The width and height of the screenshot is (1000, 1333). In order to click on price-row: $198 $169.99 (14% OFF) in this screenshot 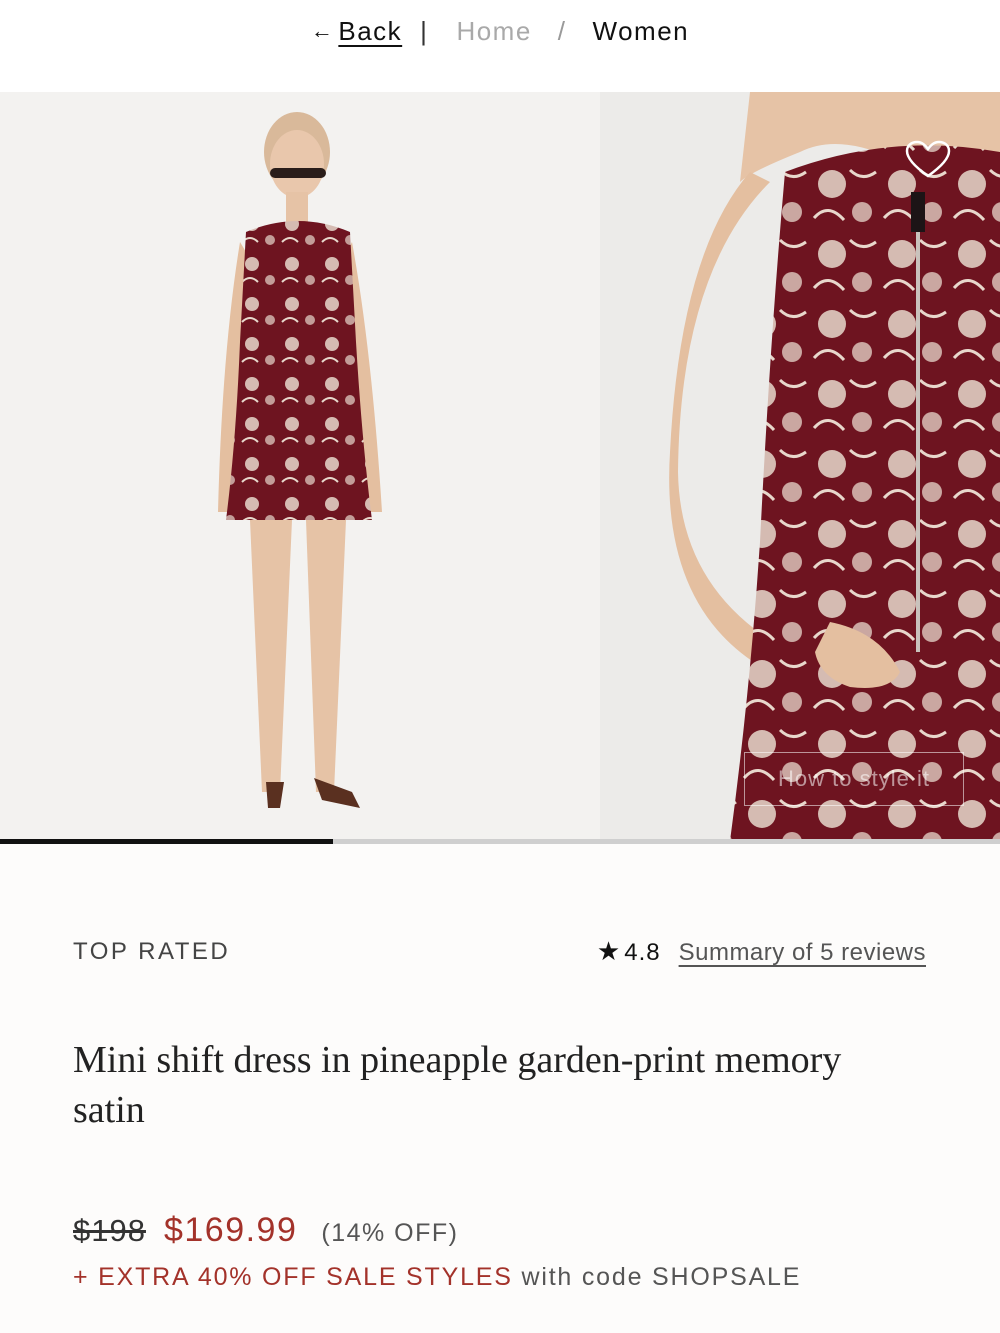, I will do `click(266, 1230)`.